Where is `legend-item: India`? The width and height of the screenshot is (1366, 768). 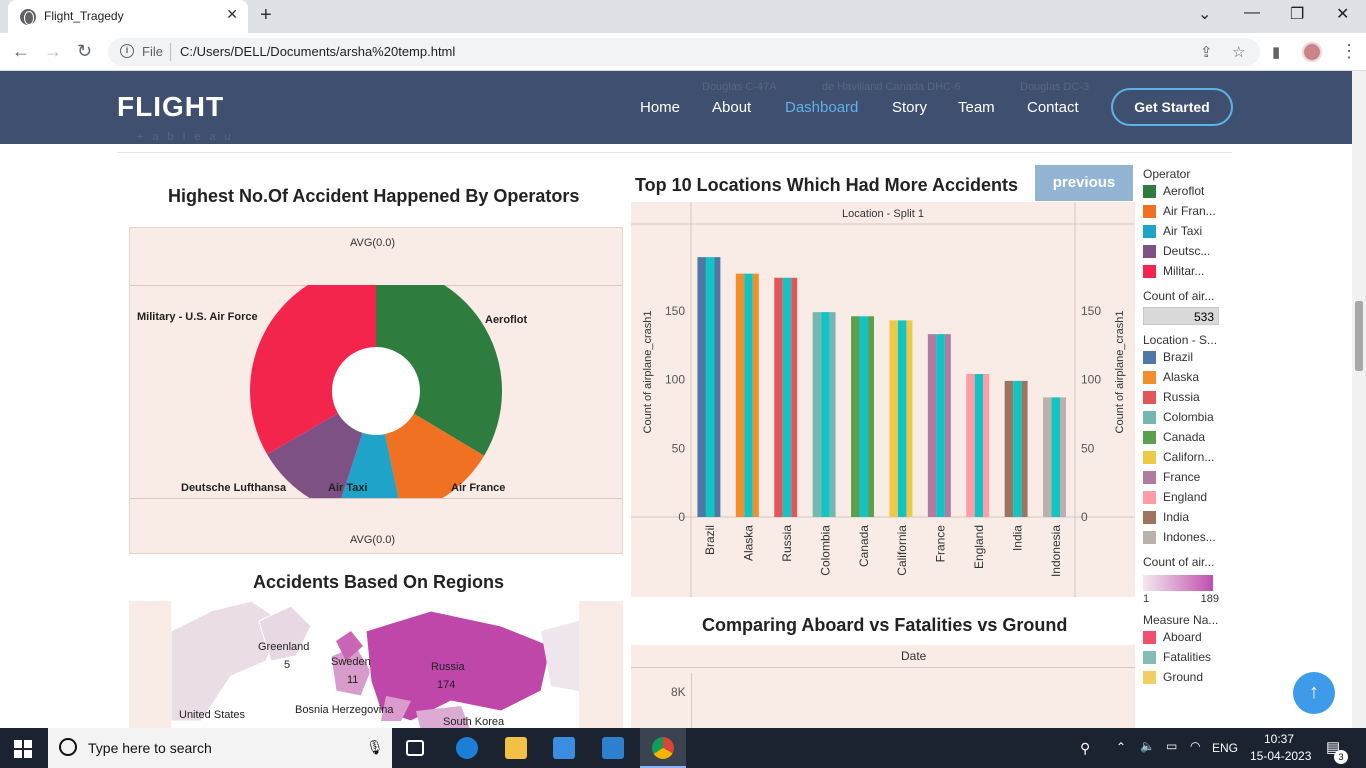 legend-item: India is located at coordinates (1188, 517).